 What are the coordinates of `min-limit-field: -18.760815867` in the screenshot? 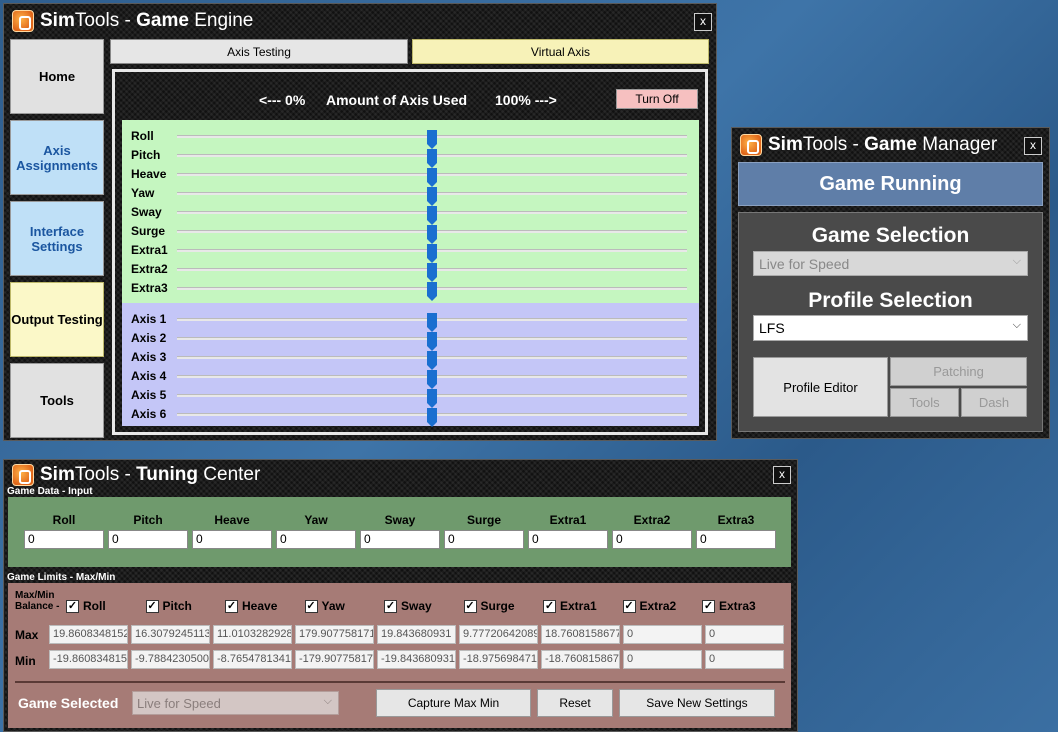 It's located at (580, 659).